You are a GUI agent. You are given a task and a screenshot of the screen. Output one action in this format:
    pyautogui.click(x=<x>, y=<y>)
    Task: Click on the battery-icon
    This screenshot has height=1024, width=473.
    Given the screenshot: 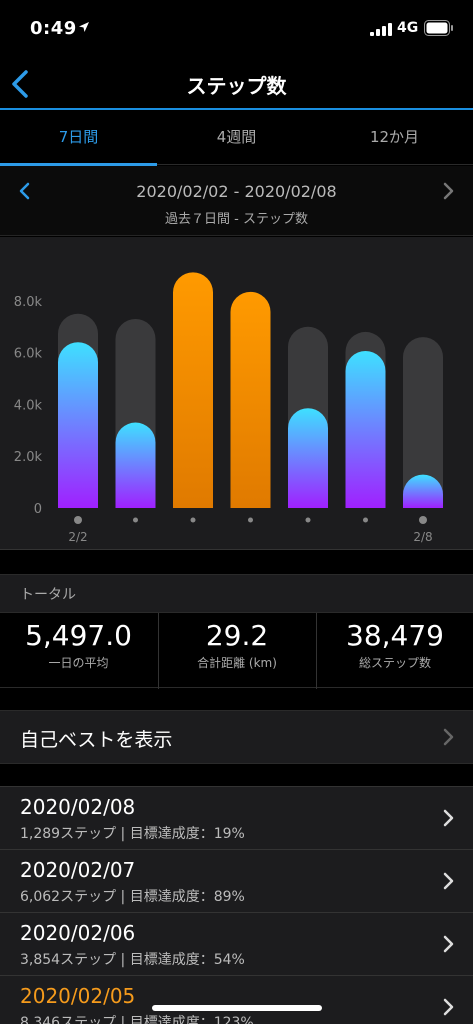 What is the action you would take?
    pyautogui.click(x=438, y=28)
    